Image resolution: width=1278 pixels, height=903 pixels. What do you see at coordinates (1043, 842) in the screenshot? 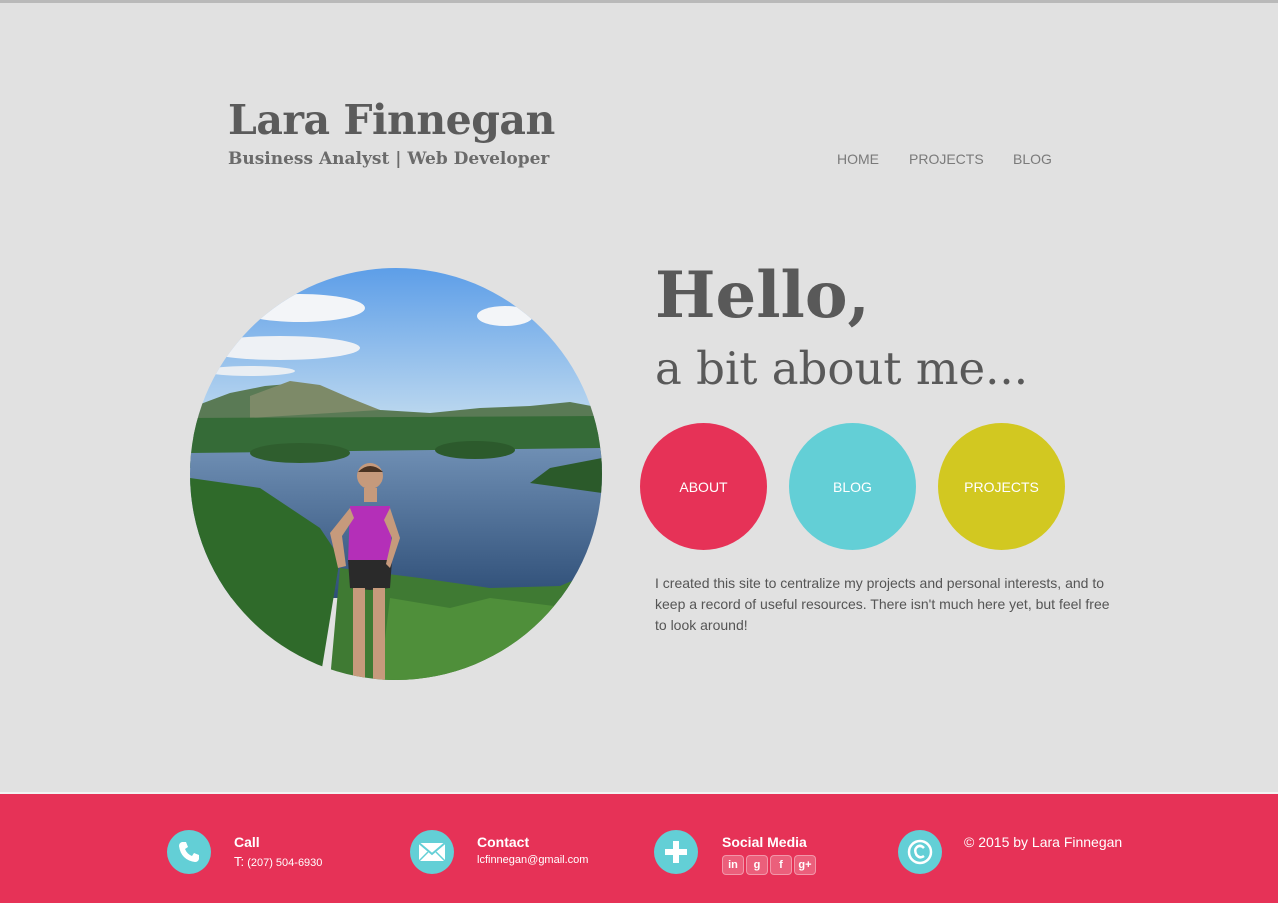
I see `copyright-text: © 2015 by Lara Finnegan` at bounding box center [1043, 842].